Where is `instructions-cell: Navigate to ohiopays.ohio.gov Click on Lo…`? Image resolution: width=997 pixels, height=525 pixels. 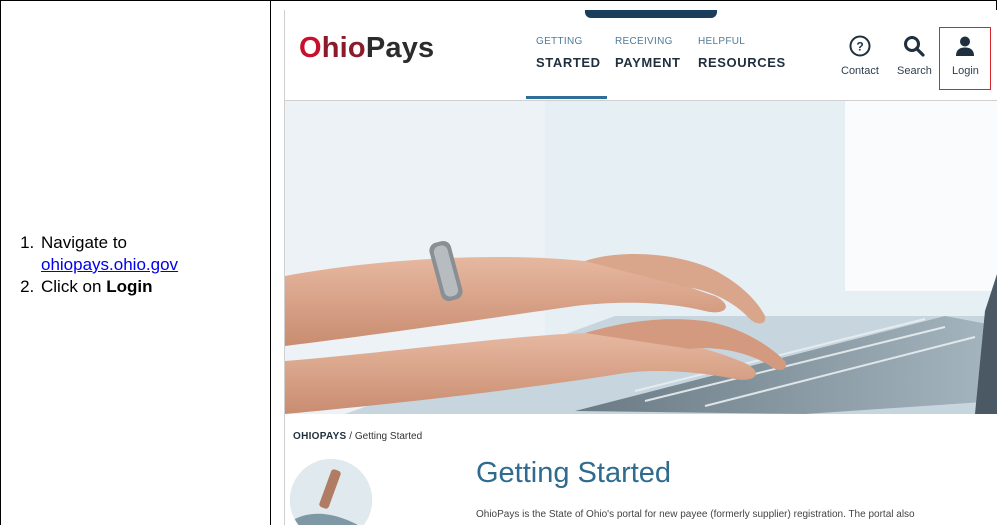 instructions-cell: Navigate to ohiopays.ohio.gov Click on Lo… is located at coordinates (135, 265).